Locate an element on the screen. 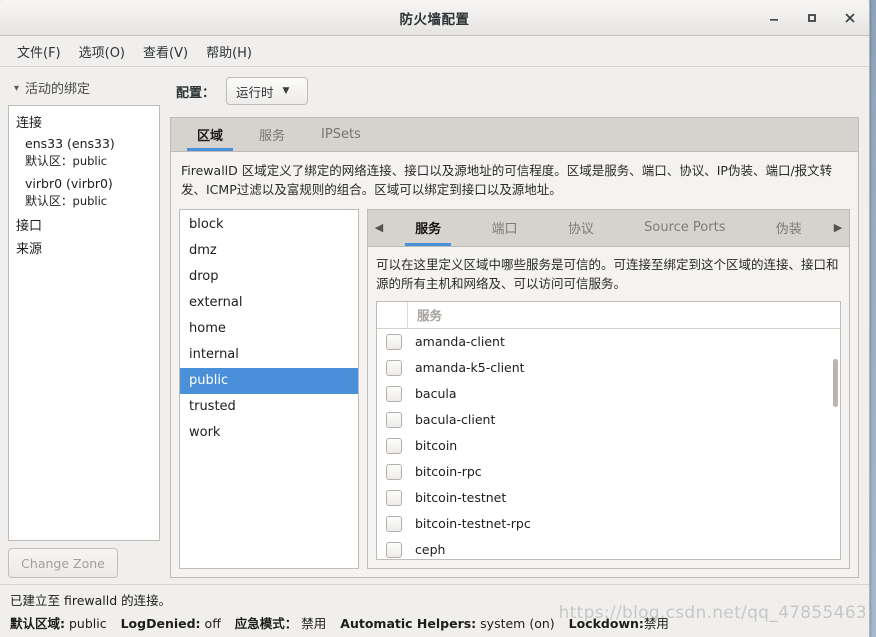 The width and height of the screenshot is (876, 637). menu-bar: 文件(F) 选项(O) 查看(V) 帮助(H) is located at coordinates (434, 51).